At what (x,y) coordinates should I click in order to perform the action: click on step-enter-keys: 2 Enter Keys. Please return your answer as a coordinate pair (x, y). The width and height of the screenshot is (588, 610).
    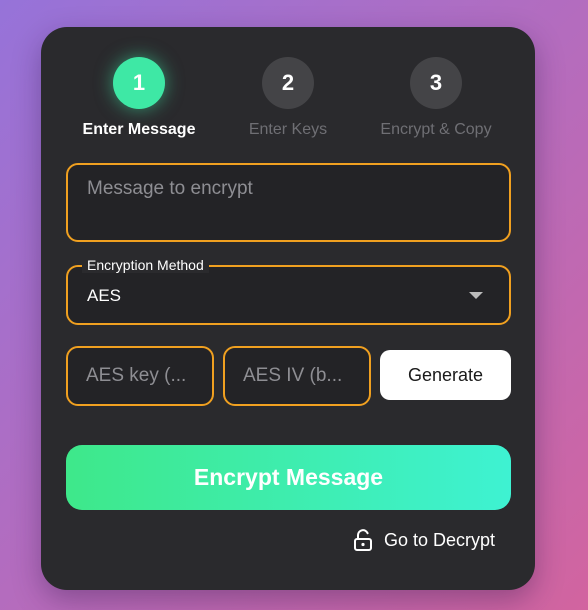
    Looking at the image, I should click on (288, 98).